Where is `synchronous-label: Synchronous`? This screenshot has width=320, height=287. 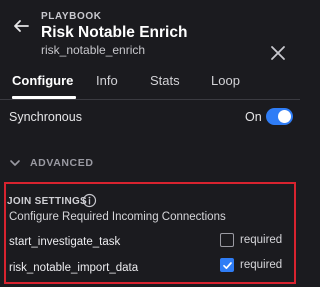 synchronous-label: Synchronous is located at coordinates (45, 117).